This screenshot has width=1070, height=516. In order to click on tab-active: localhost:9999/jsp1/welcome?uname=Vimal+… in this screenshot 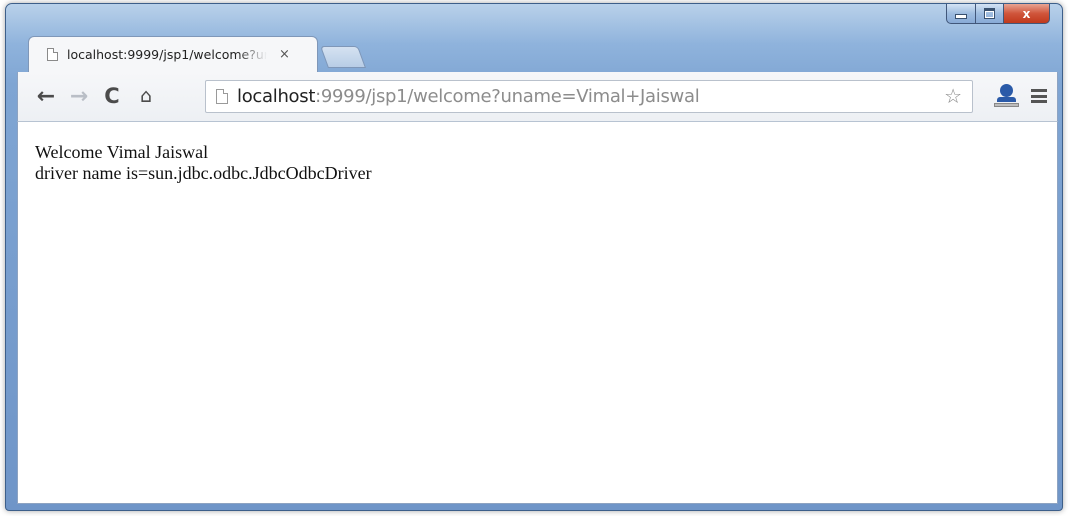, I will do `click(173, 54)`.